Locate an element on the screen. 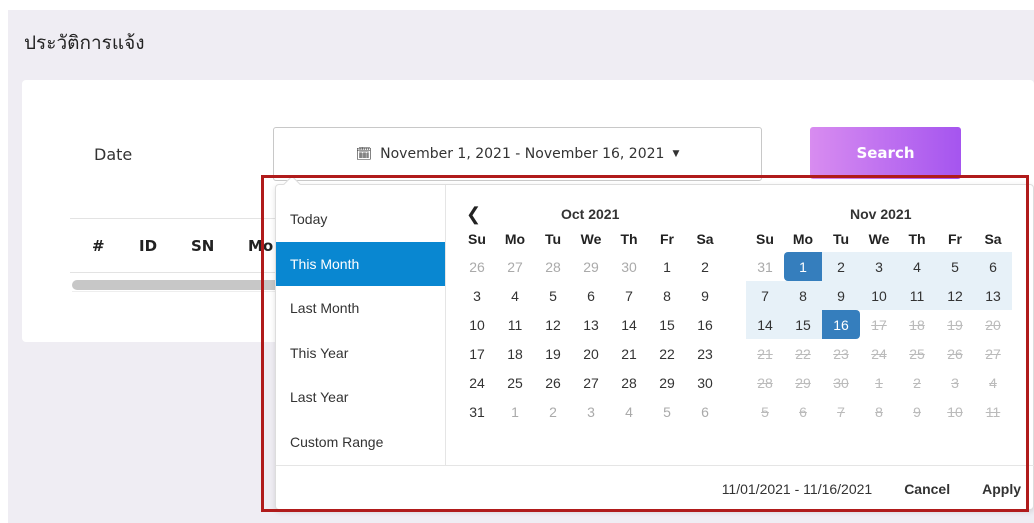 This screenshot has width=1034, height=523. range-today: Today is located at coordinates (360, 219).